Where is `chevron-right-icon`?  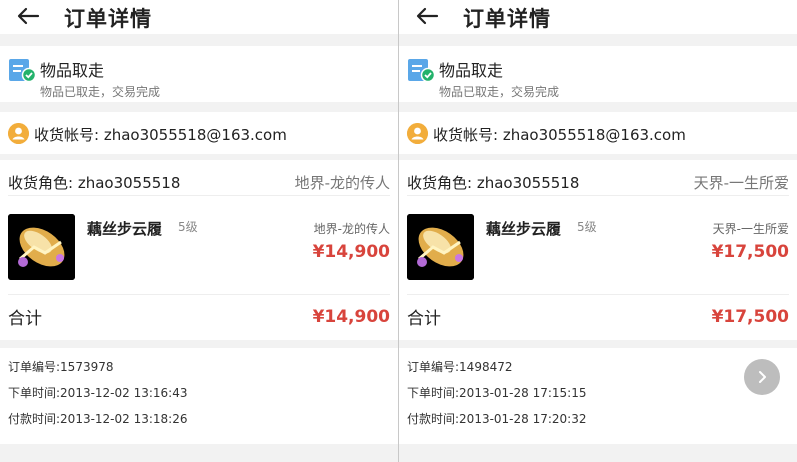 chevron-right-icon is located at coordinates (762, 377).